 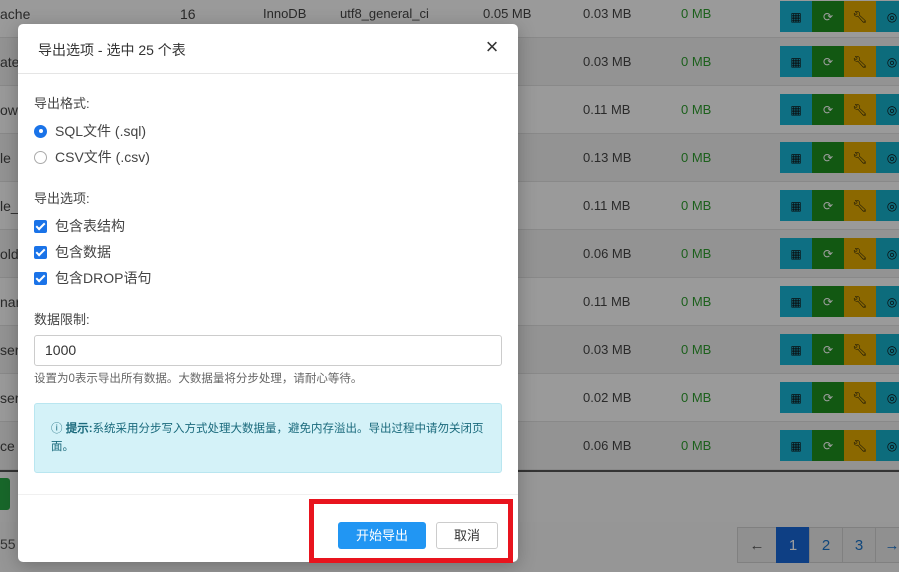 What do you see at coordinates (198, 379) in the screenshot?
I see `limit-help-text: 设置为0表示导出所有数据。大数据量将分步处理，请耐心等待。` at bounding box center [198, 379].